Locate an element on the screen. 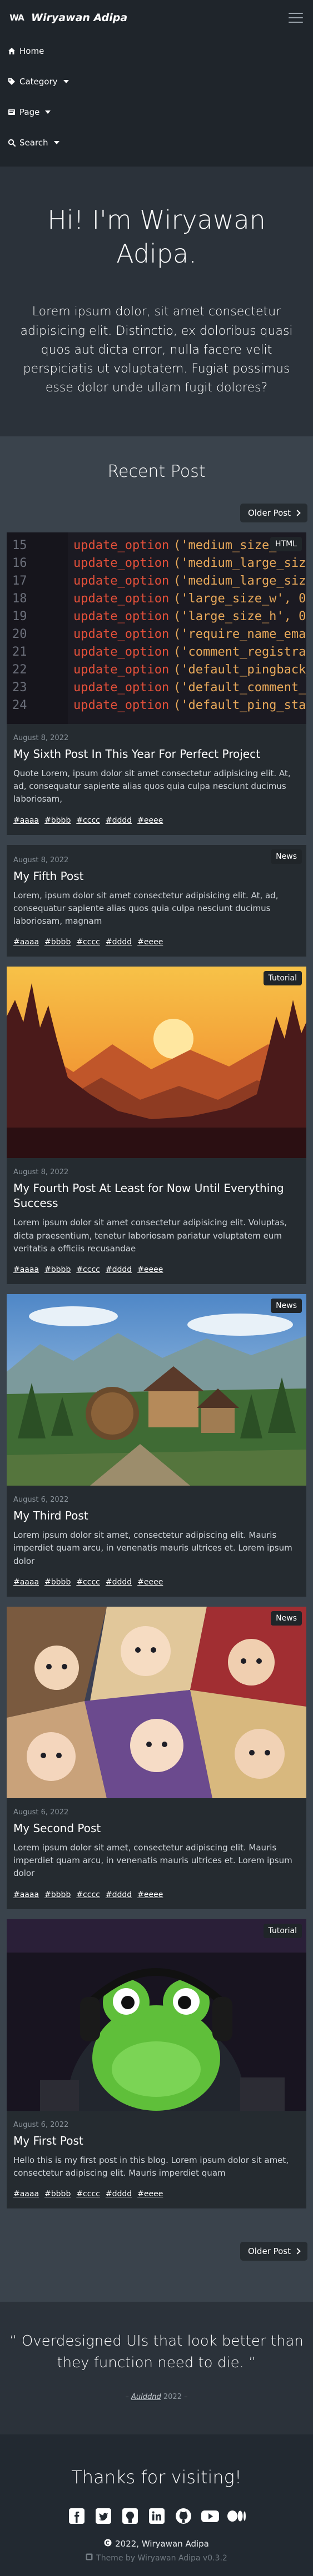 Image resolution: width=313 pixels, height=2576 pixels. svg-text: ('medium_large_size_w', is located at coordinates (239, 563).